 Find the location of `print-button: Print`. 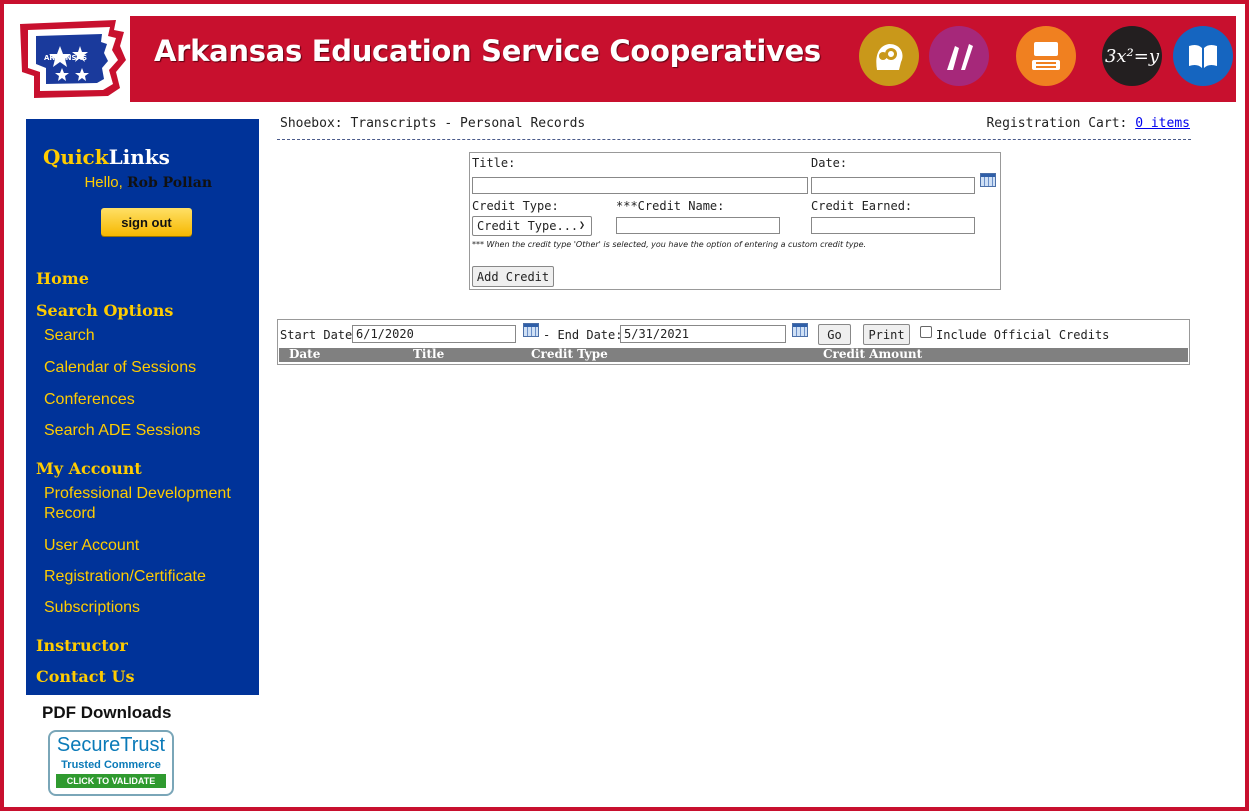

print-button: Print is located at coordinates (886, 334).